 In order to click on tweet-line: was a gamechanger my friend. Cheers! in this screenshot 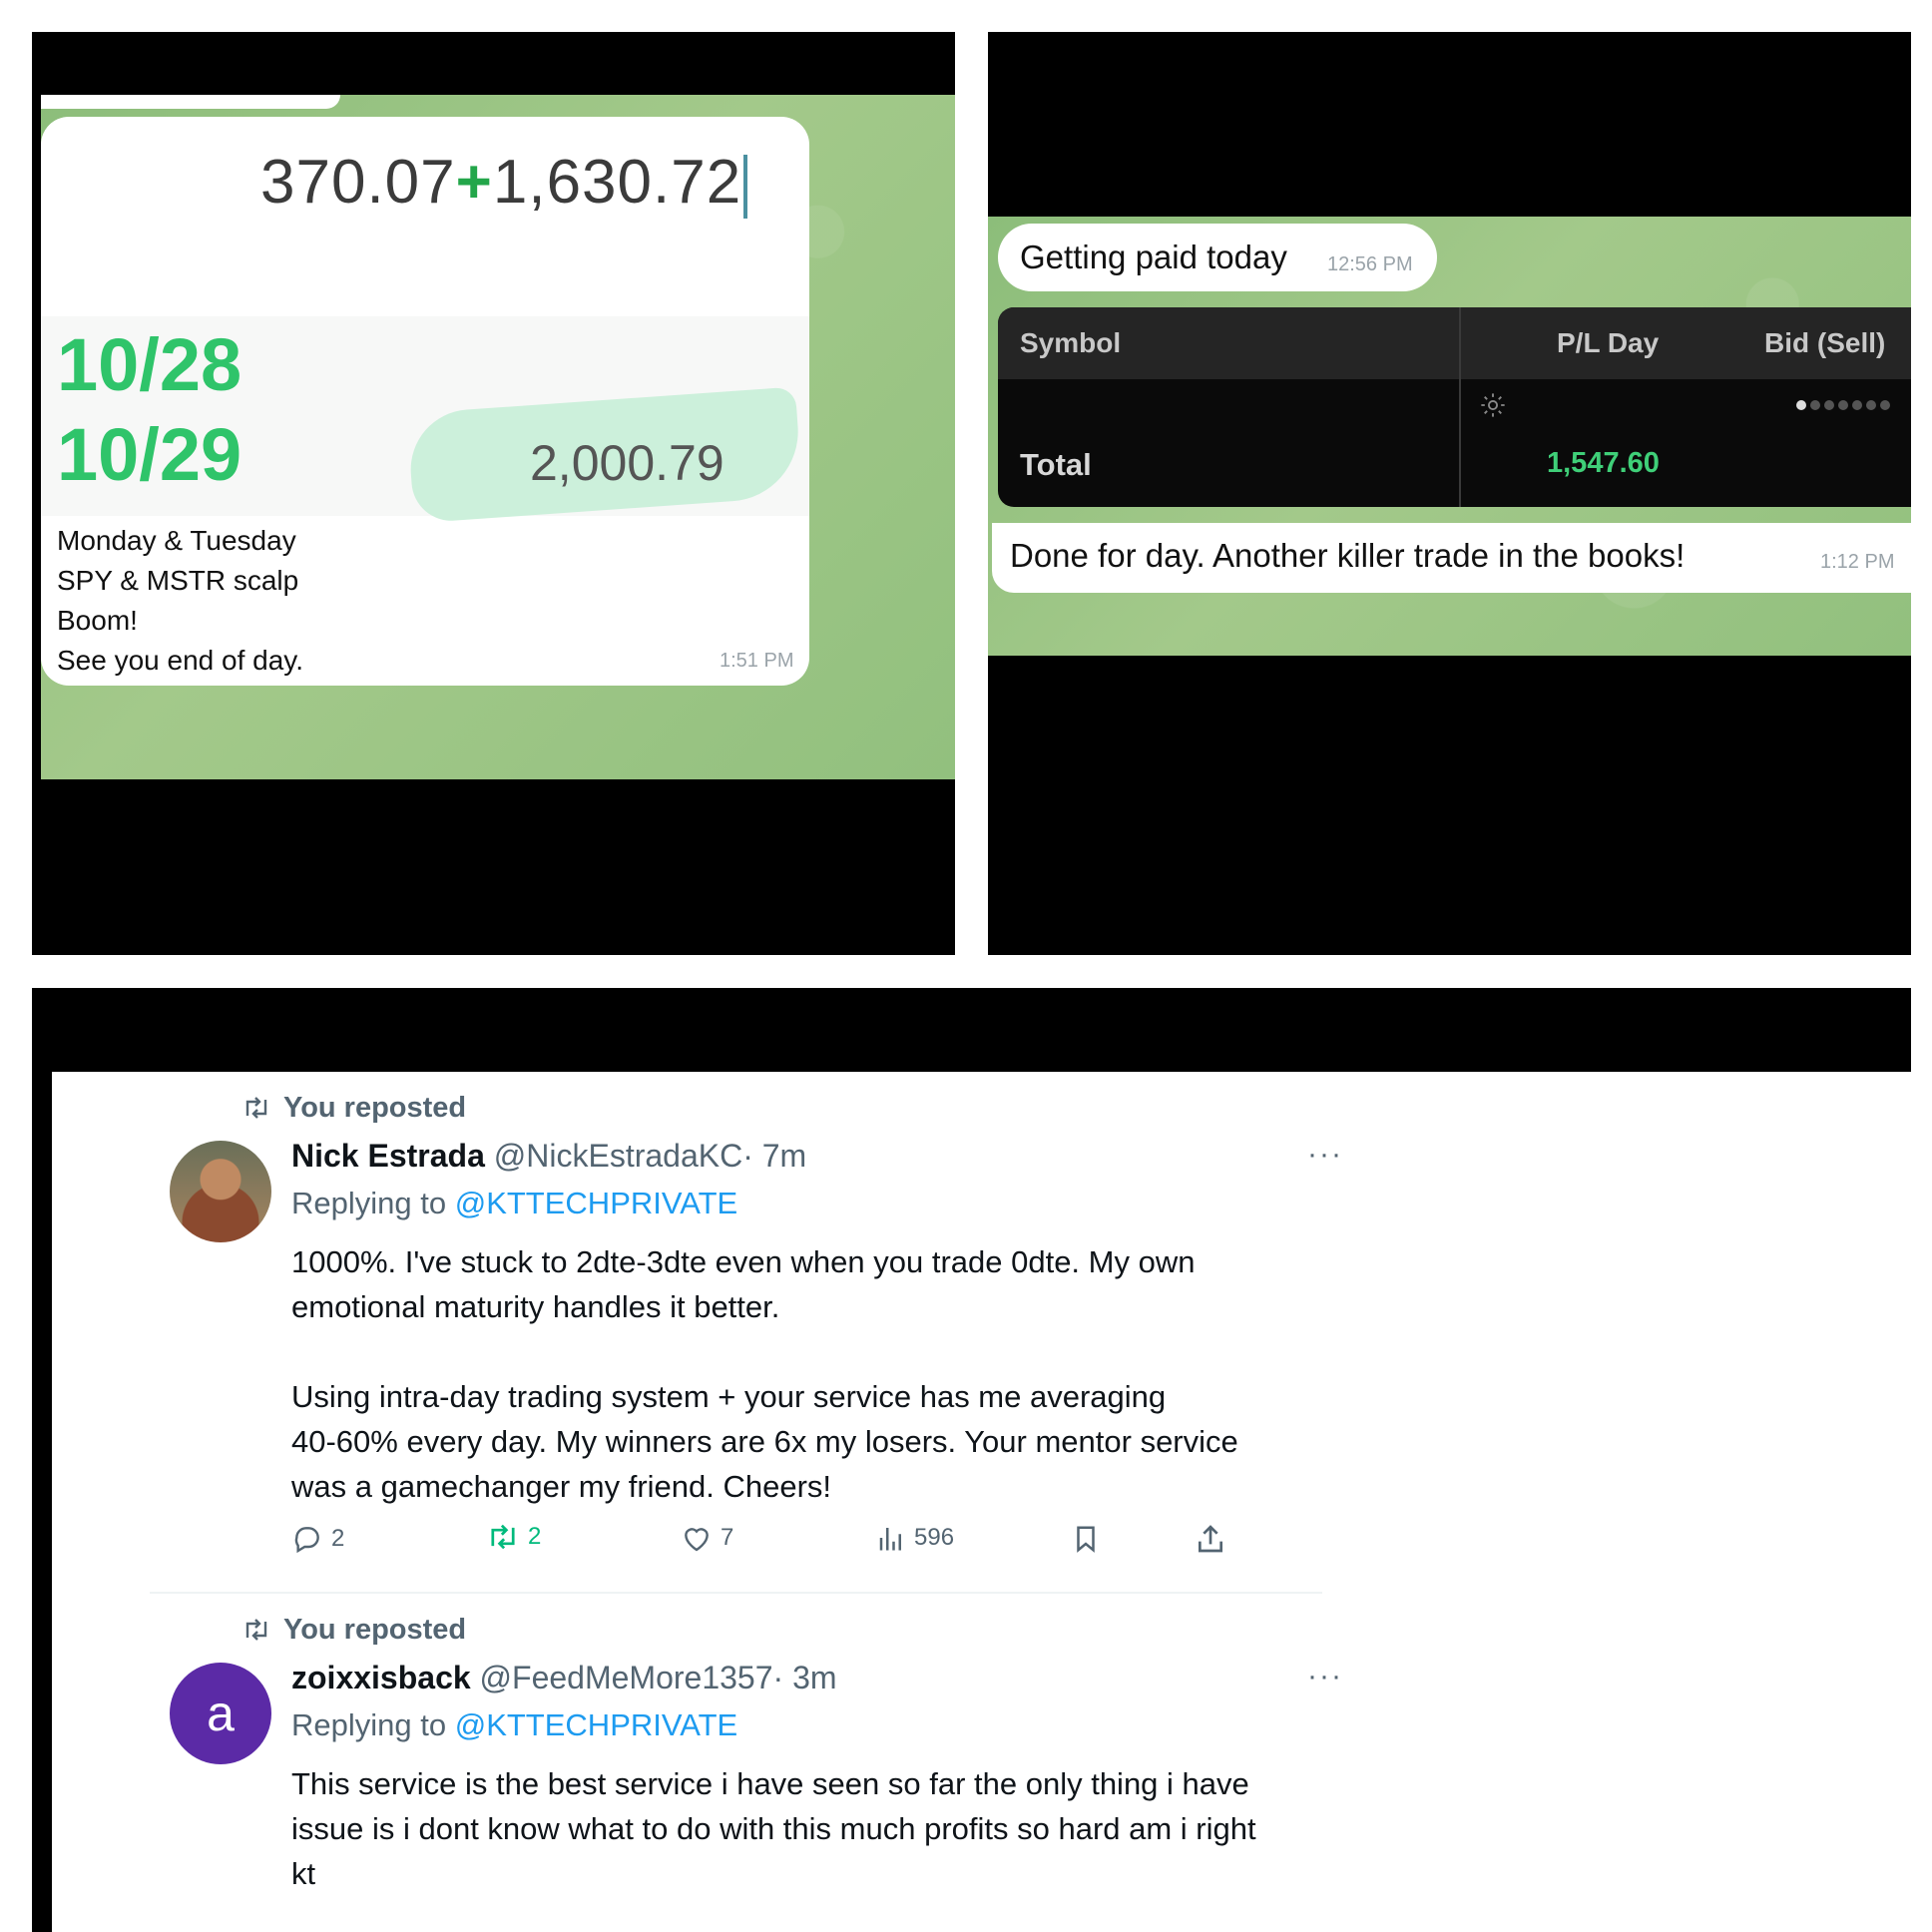, I will do `click(561, 1486)`.